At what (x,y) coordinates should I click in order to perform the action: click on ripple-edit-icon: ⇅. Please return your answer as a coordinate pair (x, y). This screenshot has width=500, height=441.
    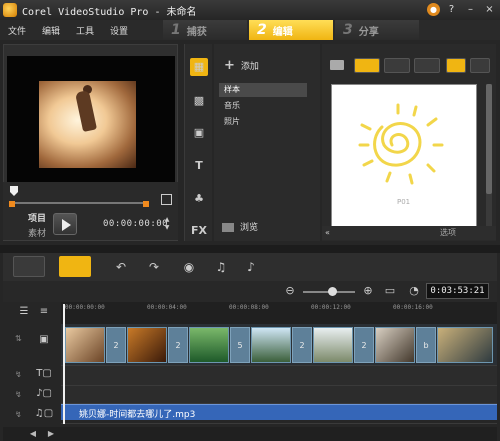
    Looking at the image, I should click on (20, 339).